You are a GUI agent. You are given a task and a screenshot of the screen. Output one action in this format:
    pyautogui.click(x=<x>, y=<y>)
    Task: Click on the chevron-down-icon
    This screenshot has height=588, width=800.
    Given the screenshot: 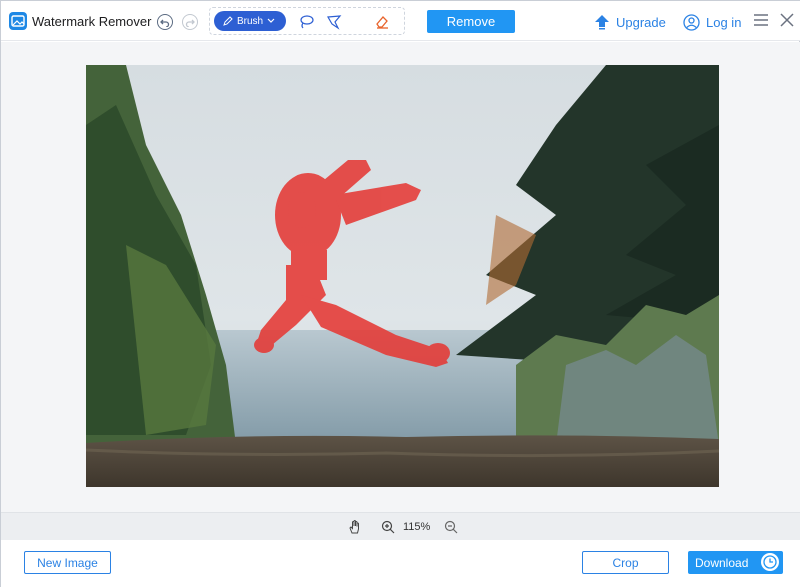 What is the action you would take?
    pyautogui.click(x=271, y=20)
    